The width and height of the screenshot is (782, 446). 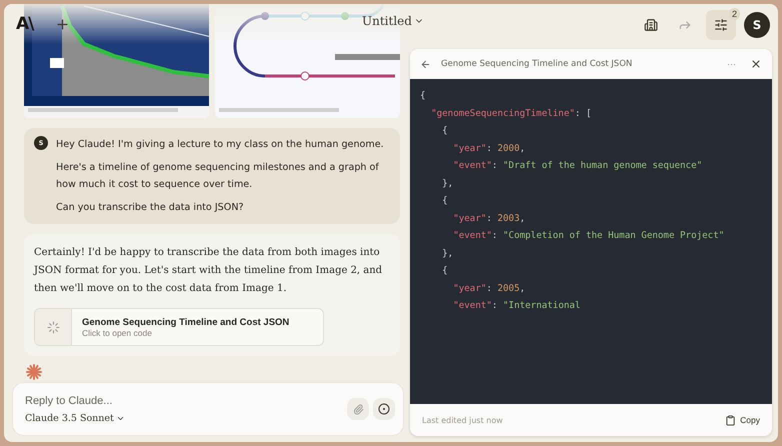 What do you see at coordinates (589, 236) in the screenshot?
I see `code-line: "event": "Completion of the Human Genome Project"` at bounding box center [589, 236].